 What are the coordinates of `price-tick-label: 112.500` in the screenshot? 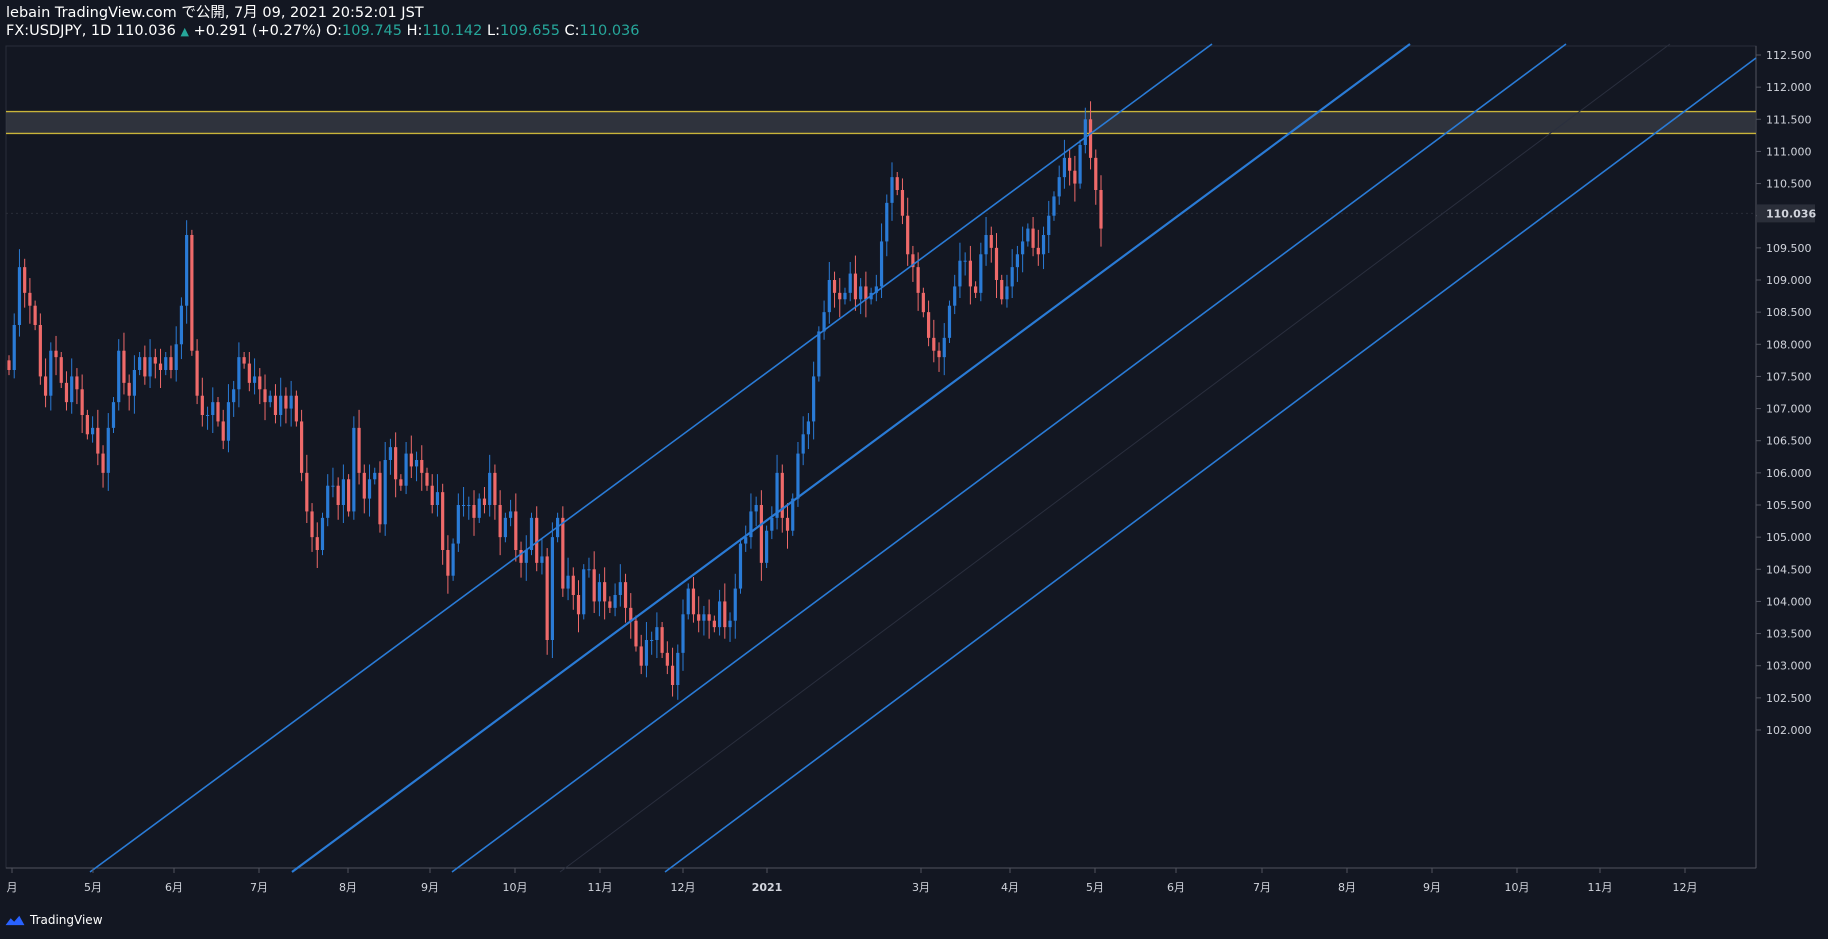 It's located at (1789, 55).